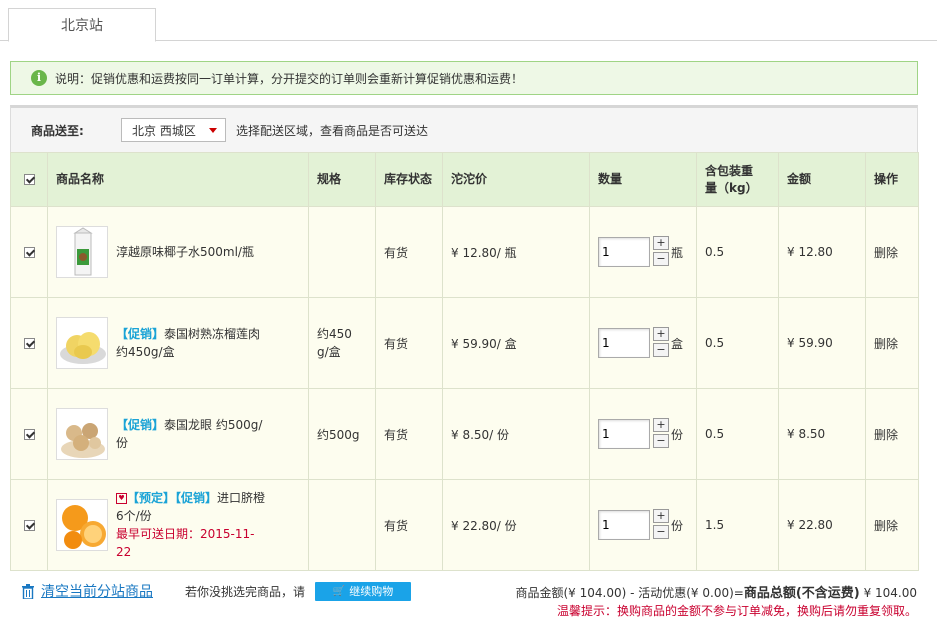  I want to click on price-cell: ¥ 12.80/ 瓶, so click(516, 252).